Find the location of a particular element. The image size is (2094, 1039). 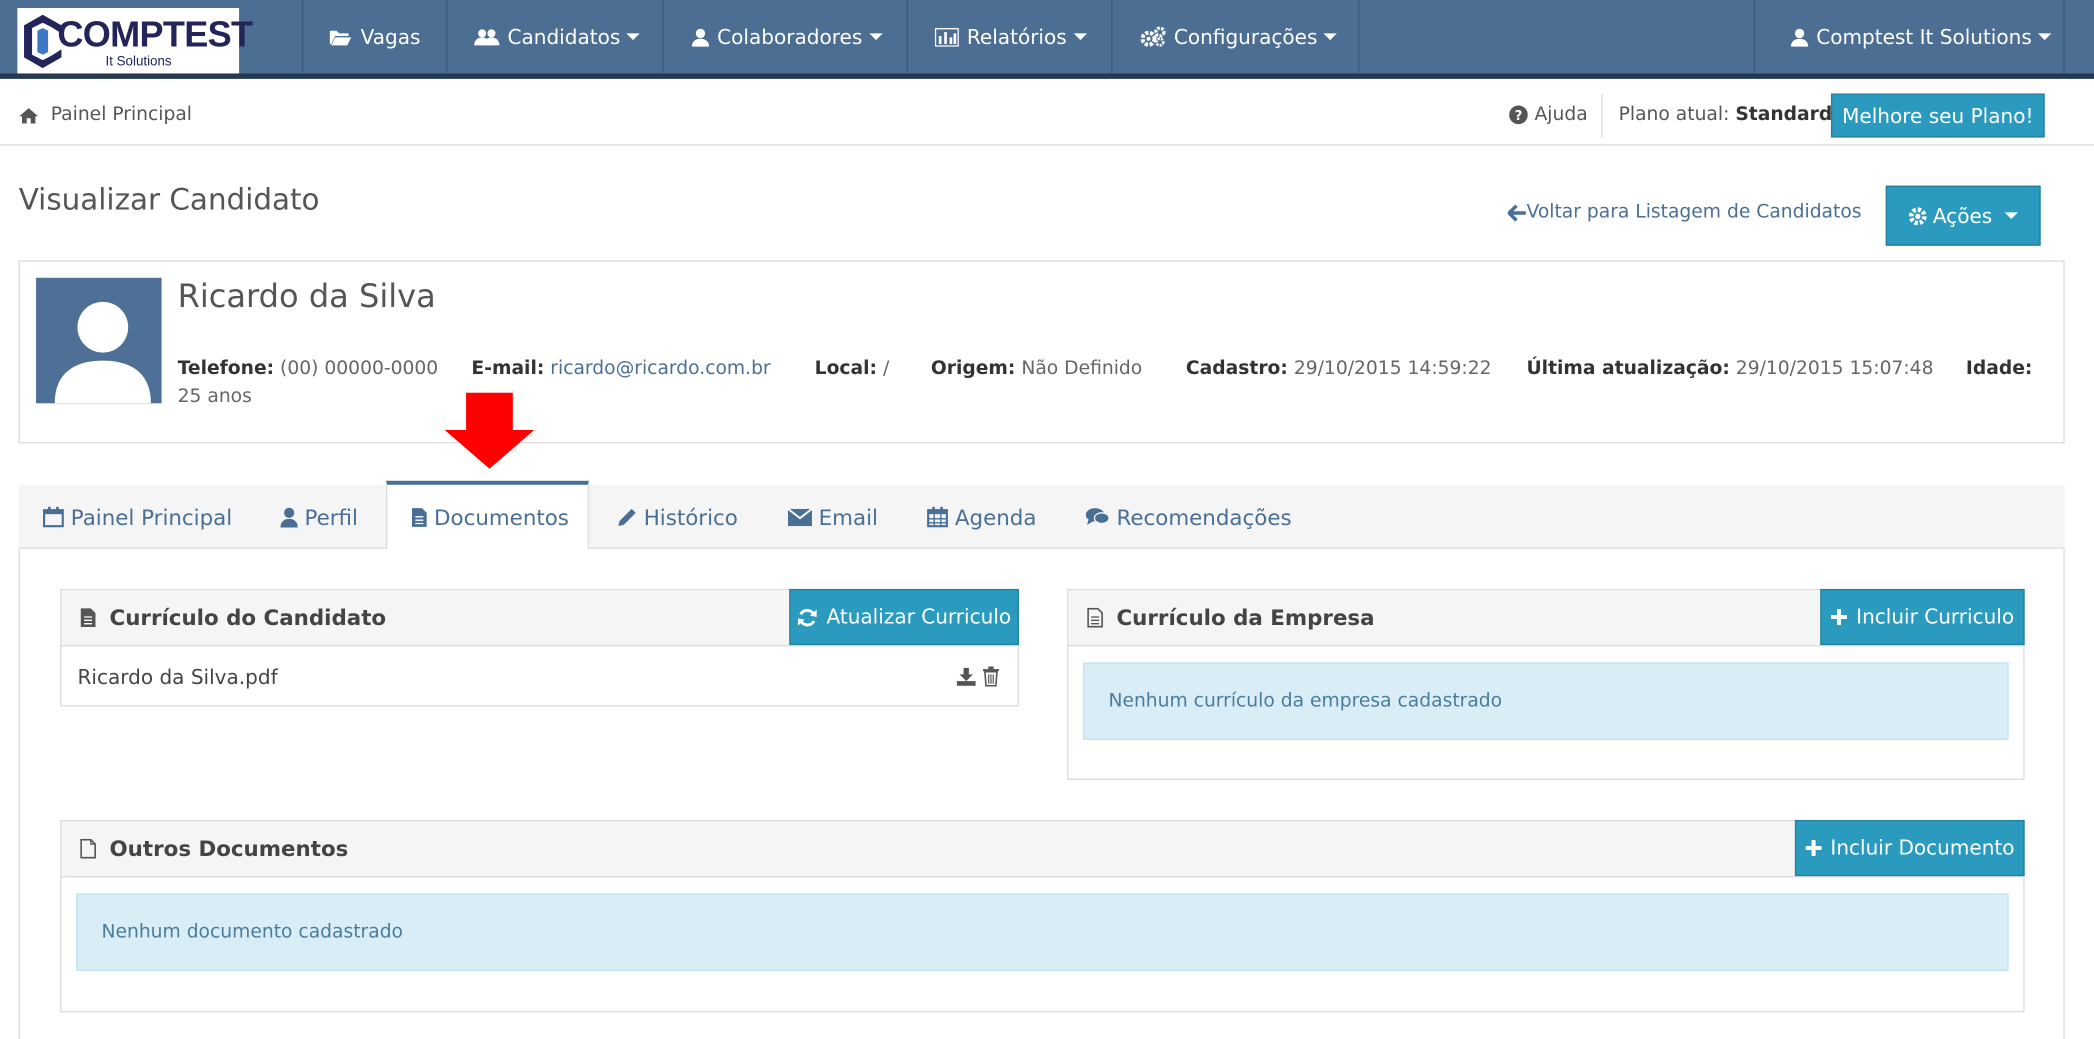

help-link: ? Ajuda is located at coordinates (1548, 115).